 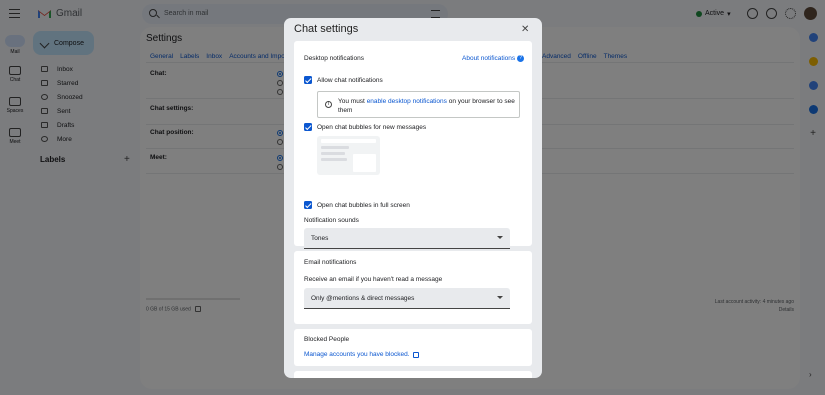 I want to click on preview-header, so click(x=348, y=141).